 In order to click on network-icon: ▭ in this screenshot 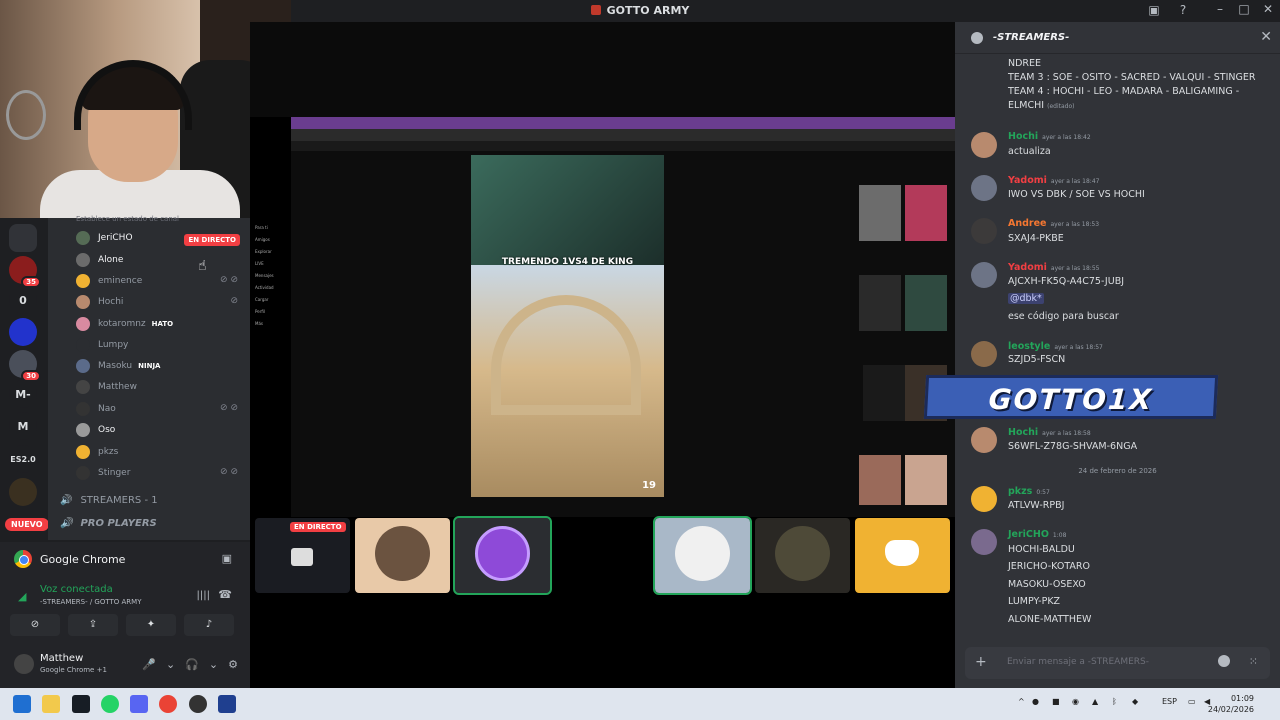, I will do `click(1192, 701)`.